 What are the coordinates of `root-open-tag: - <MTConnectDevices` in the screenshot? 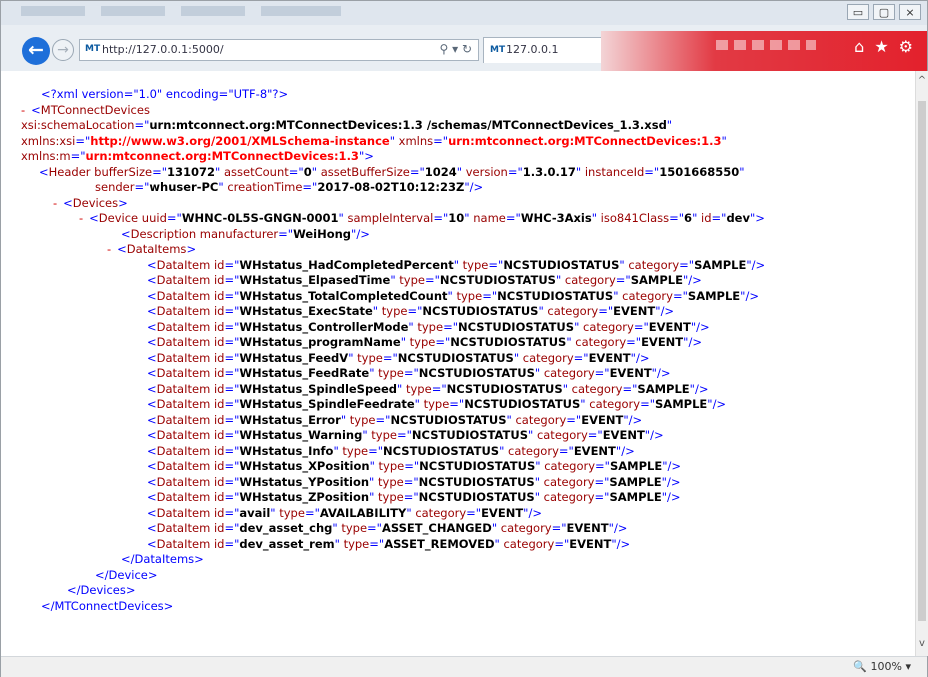 It's located at (85, 111).